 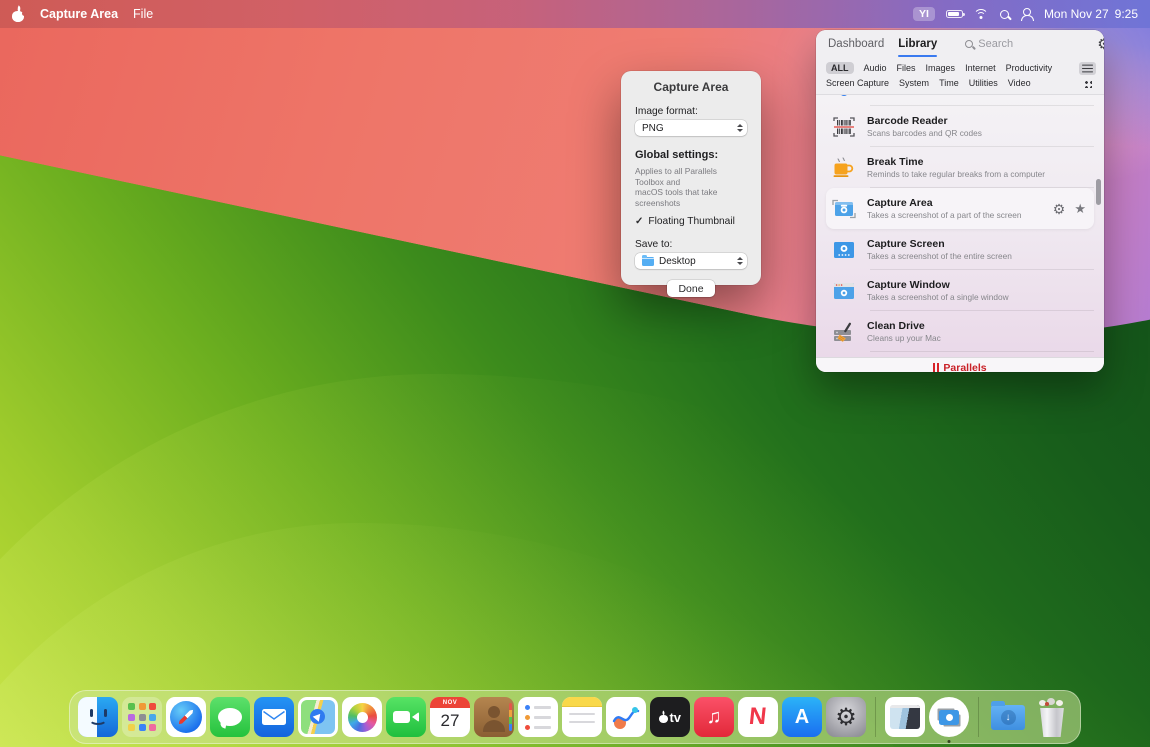 What do you see at coordinates (654, 244) in the screenshot?
I see `save-to-label: Save to:` at bounding box center [654, 244].